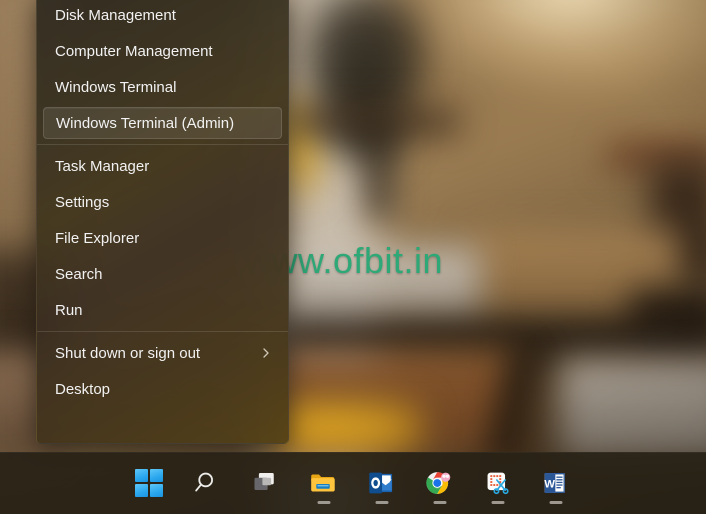  I want to click on taskbar-button-google-chrome, so click(440, 484).